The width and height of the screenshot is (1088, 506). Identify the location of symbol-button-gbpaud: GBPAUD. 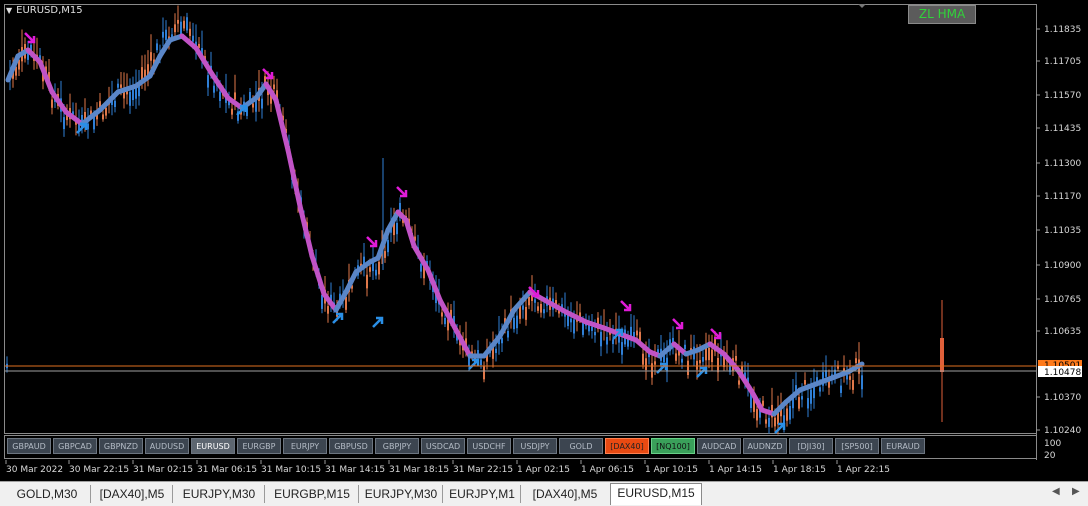
(29, 446).